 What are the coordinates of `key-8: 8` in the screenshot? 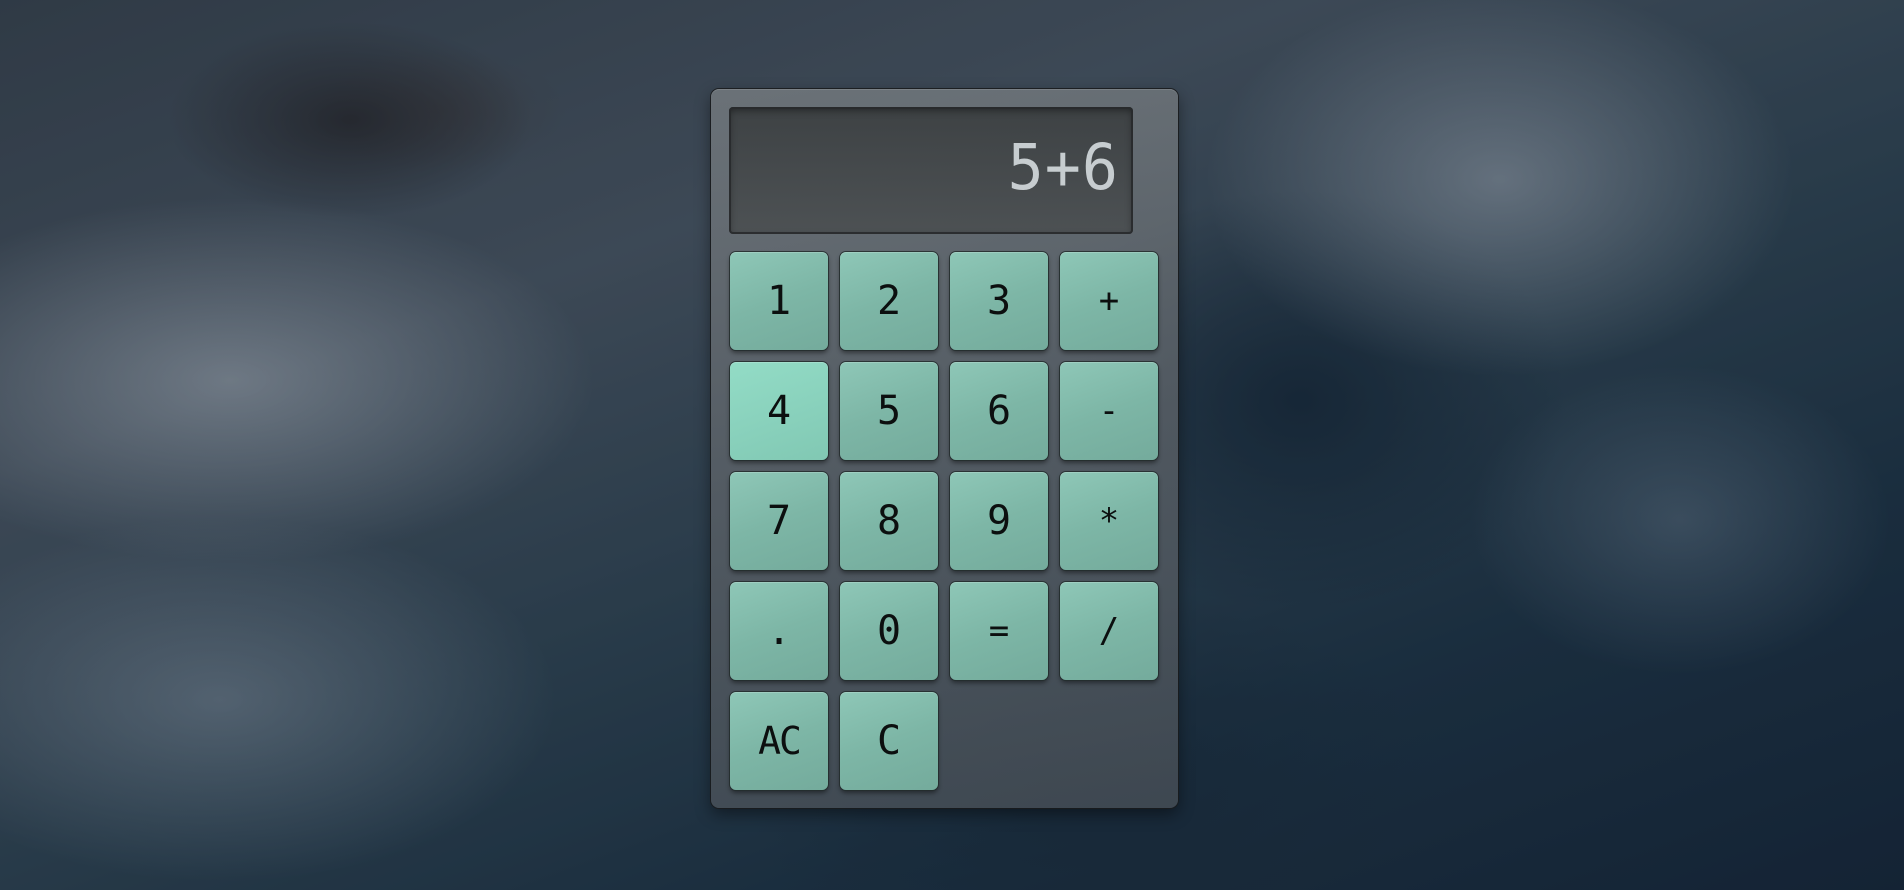 It's located at (889, 521).